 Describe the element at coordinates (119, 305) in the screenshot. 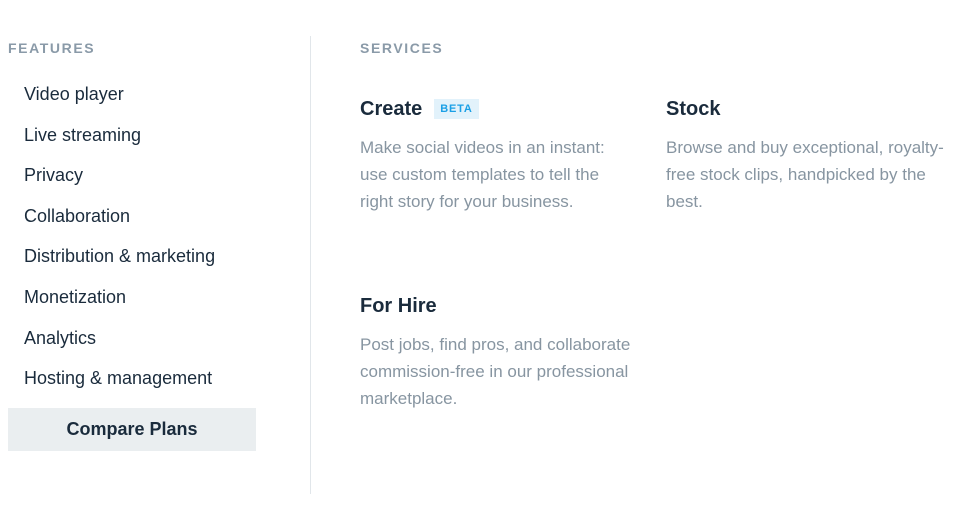

I see `feature-link-monetization: Monetization` at that location.